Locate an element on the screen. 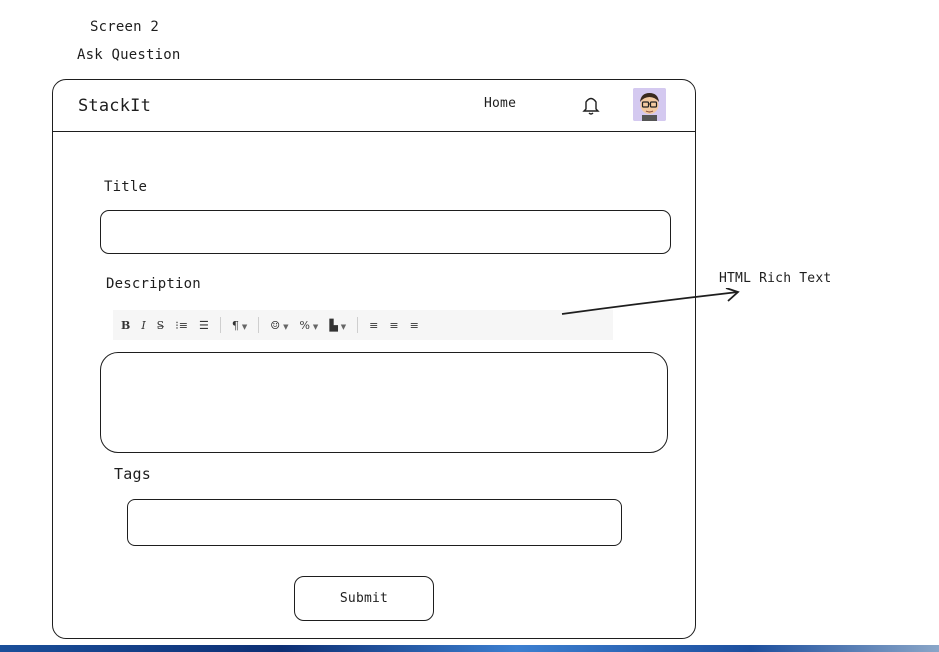 Image resolution: width=939 pixels, height=652 pixels. screen-label: Screen 2 is located at coordinates (125, 27).